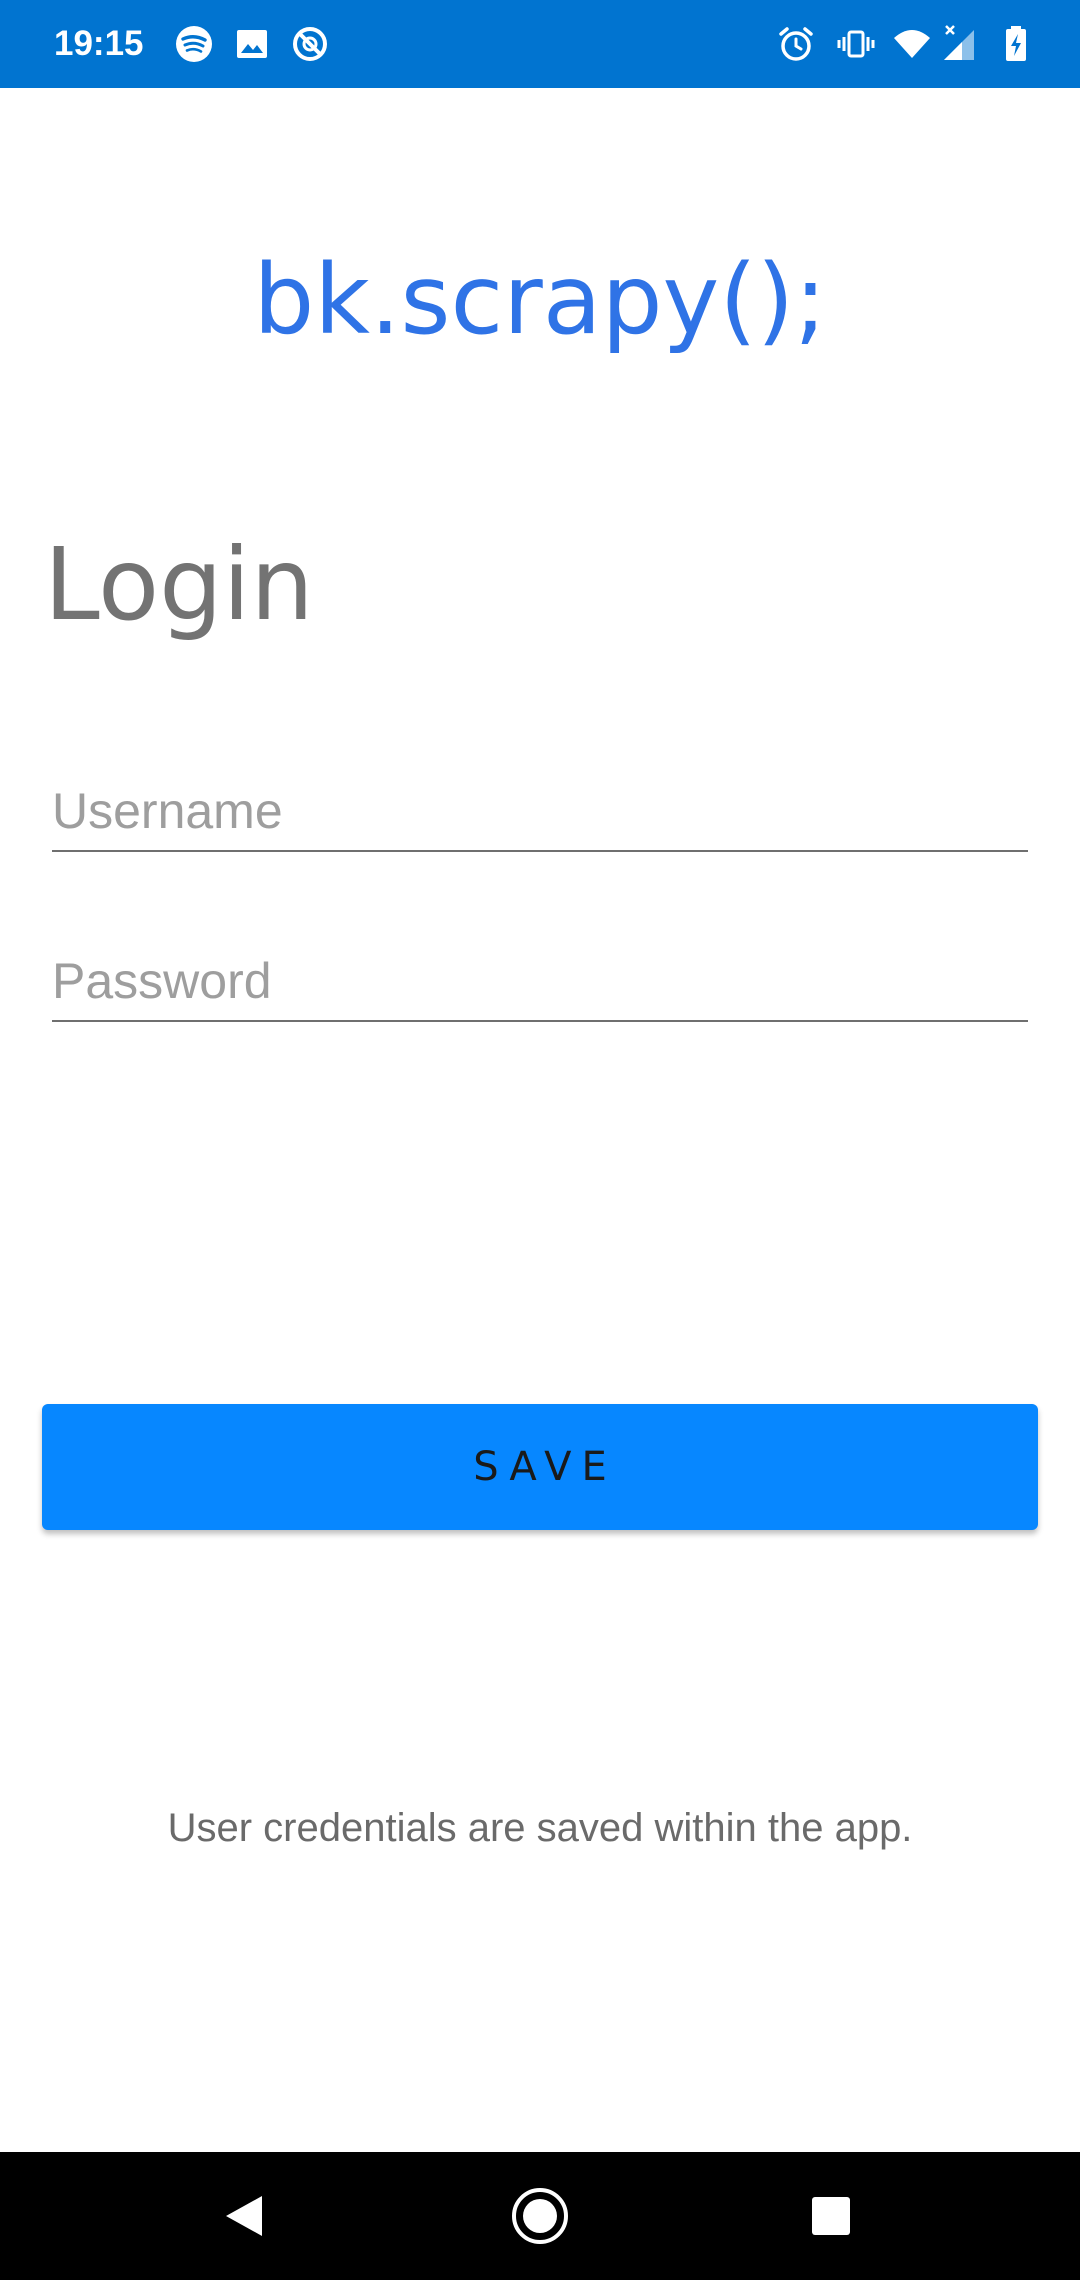  What do you see at coordinates (856, 44) in the screenshot?
I see `vibrate-icon` at bounding box center [856, 44].